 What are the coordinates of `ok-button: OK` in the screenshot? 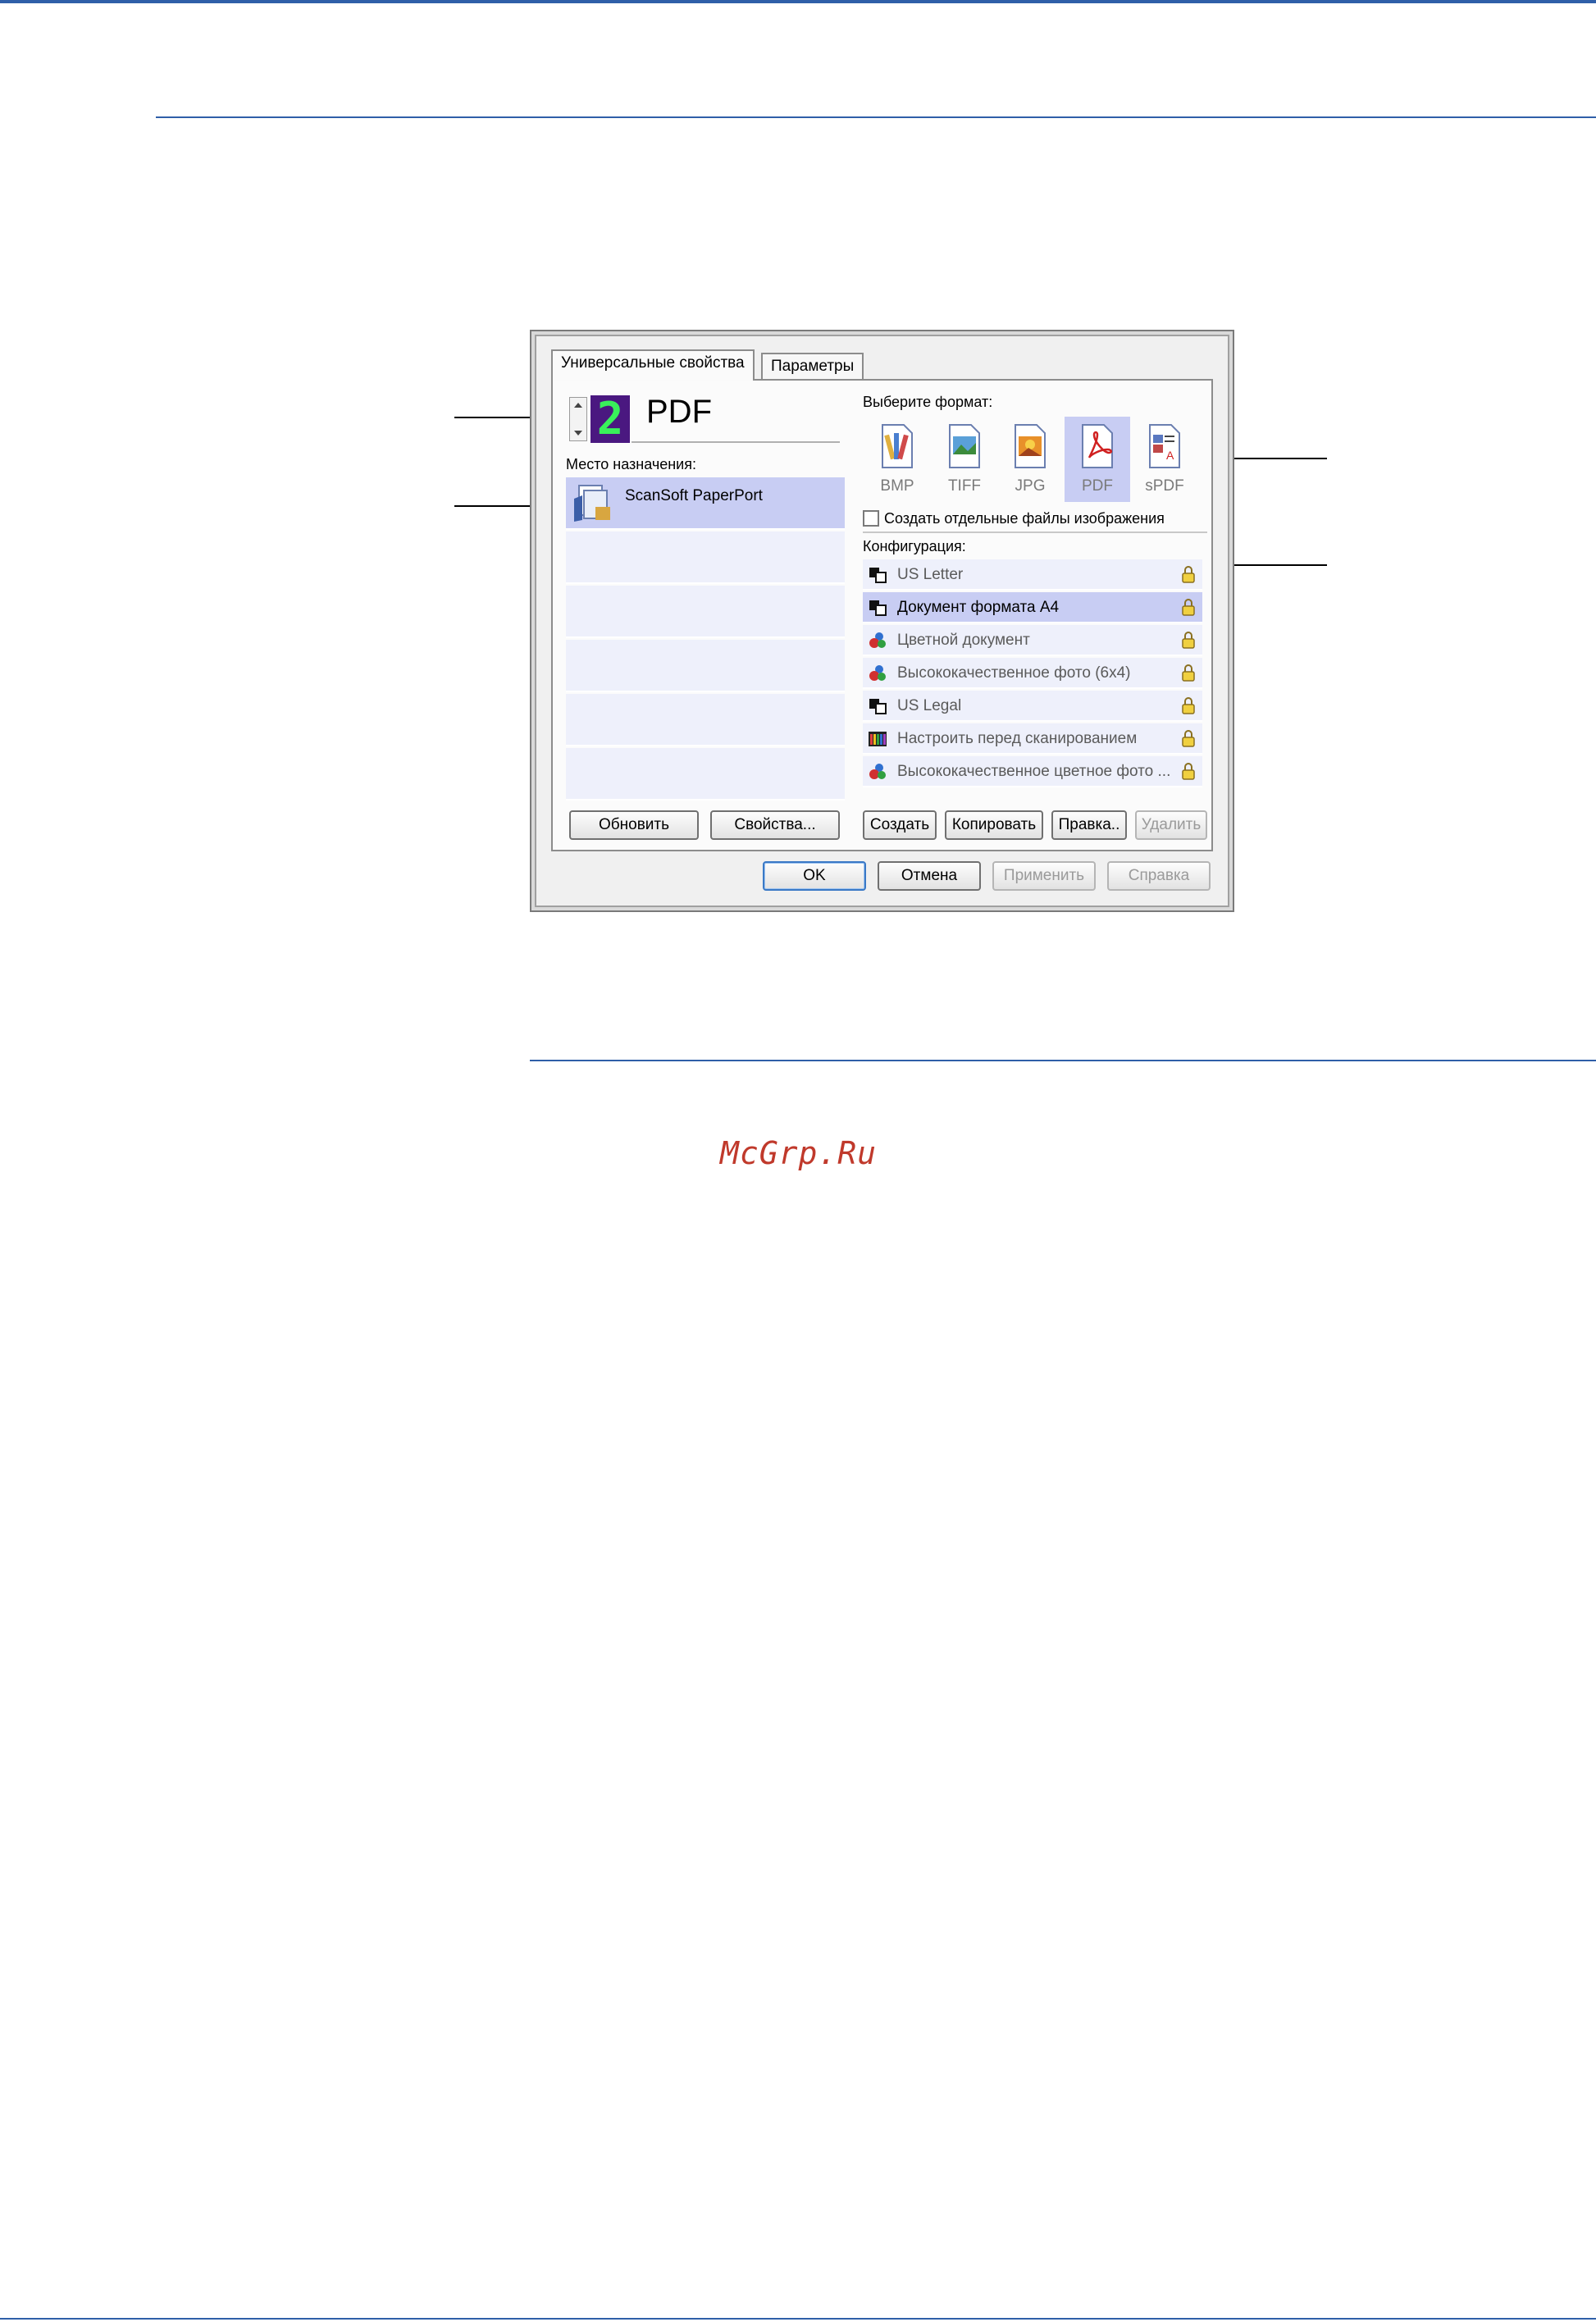 It's located at (814, 876).